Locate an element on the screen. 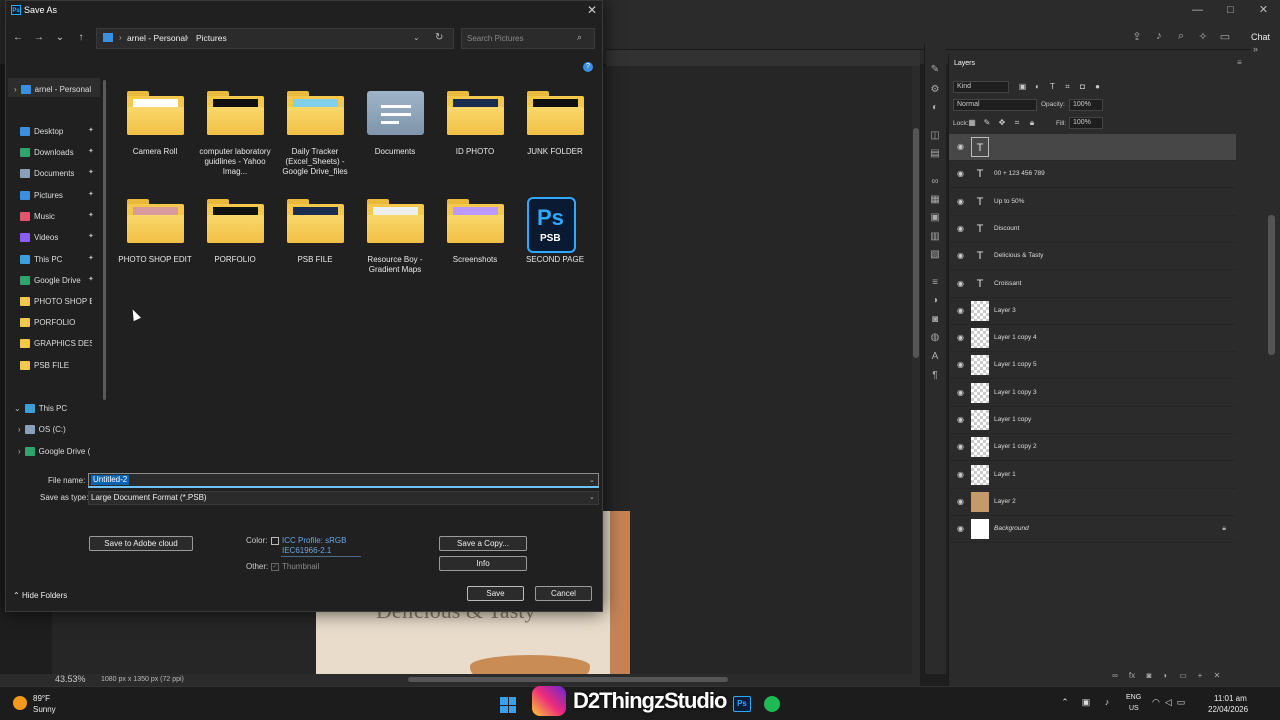  nav-scrollbar is located at coordinates (104, 240).